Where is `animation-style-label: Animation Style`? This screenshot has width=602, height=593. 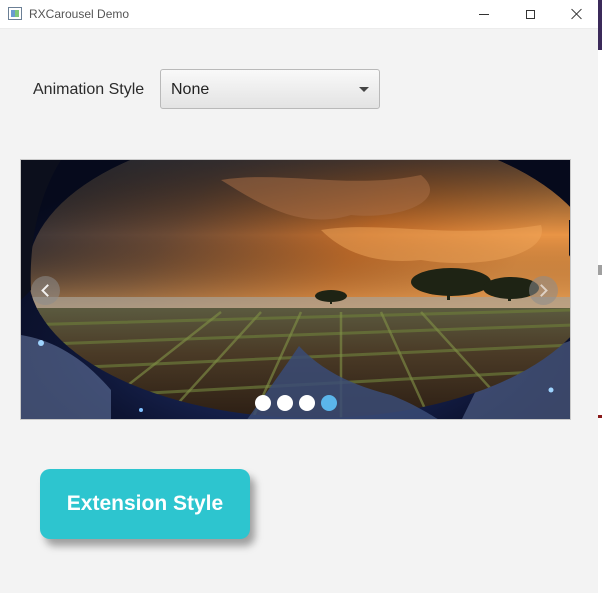 animation-style-label: Animation Style is located at coordinates (89, 89).